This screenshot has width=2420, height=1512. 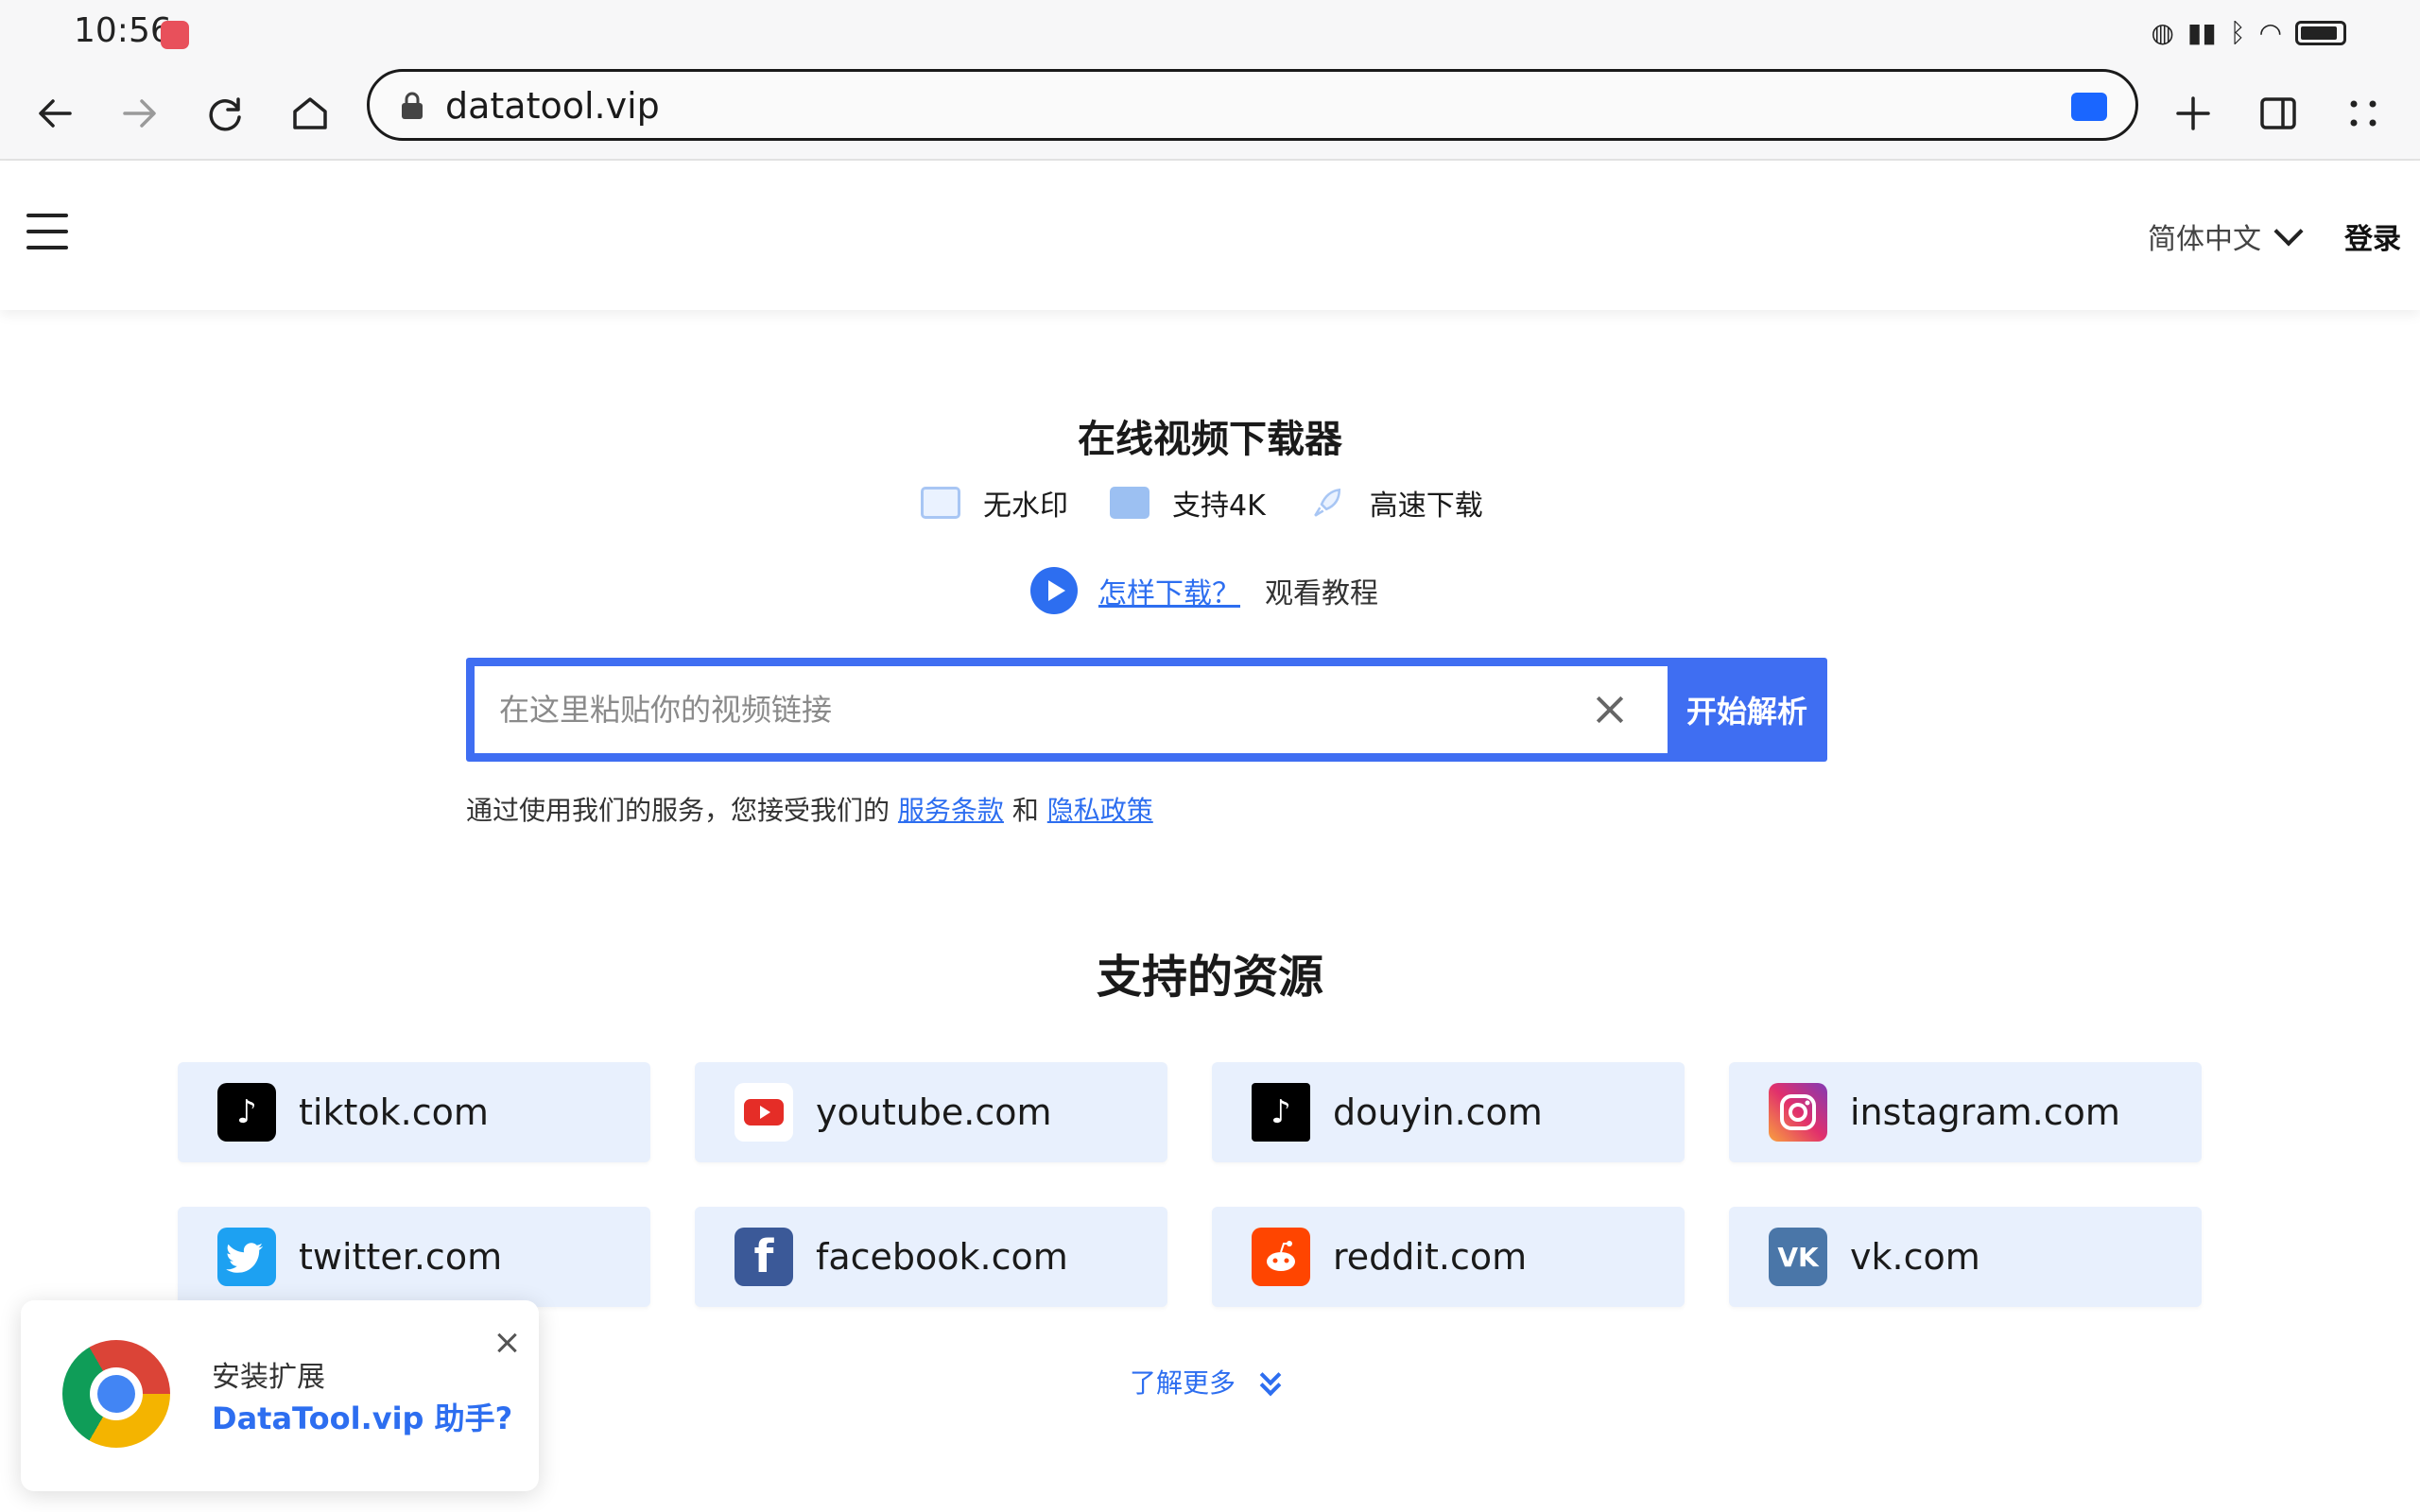 I want to click on source-instagram: instagram.com, so click(x=1965, y=1112).